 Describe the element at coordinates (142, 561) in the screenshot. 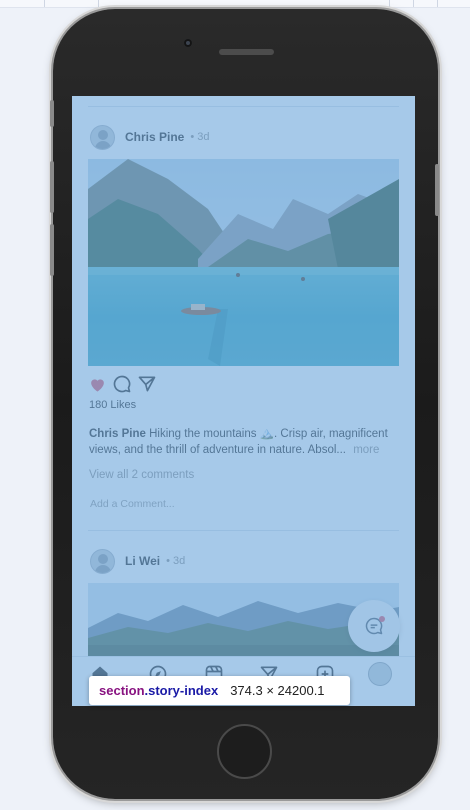

I see `post-author: Li Wei` at that location.